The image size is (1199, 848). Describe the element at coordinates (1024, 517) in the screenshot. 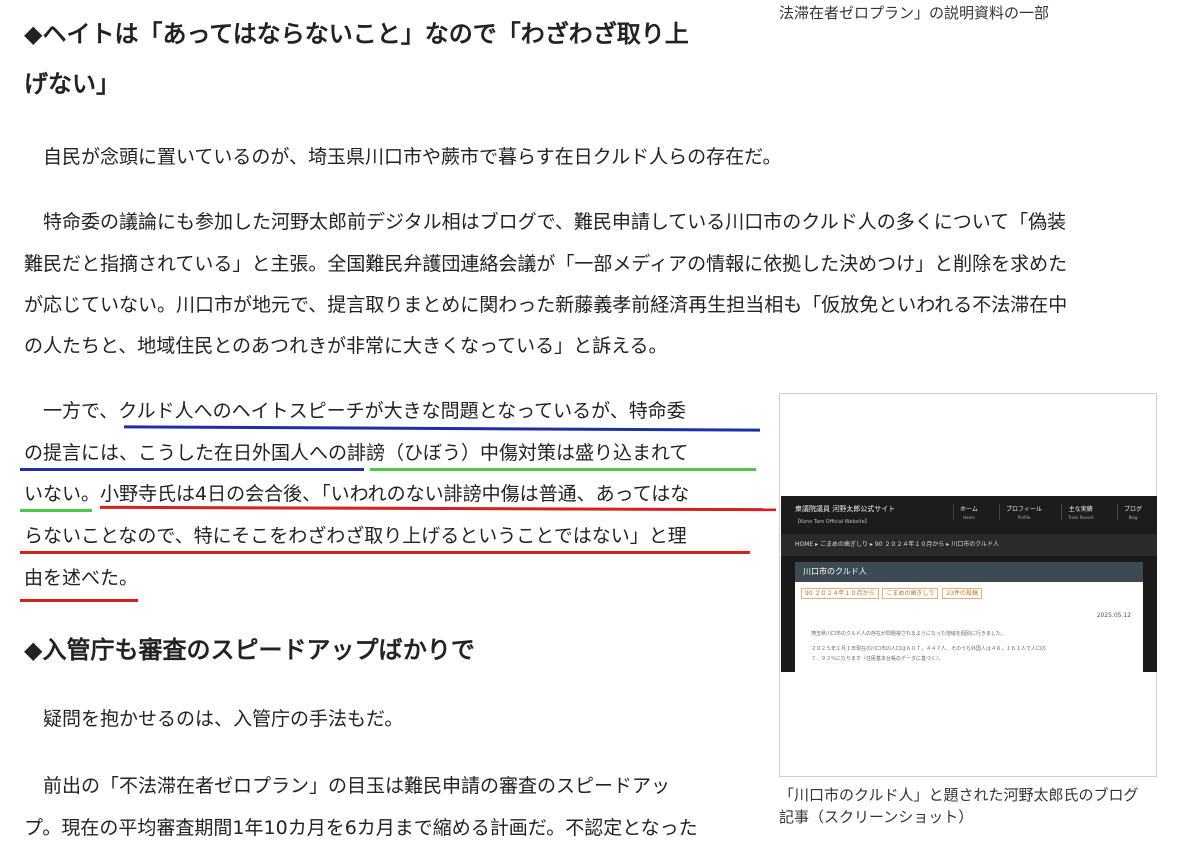

I see `nav-sublabel: Profile` at that location.